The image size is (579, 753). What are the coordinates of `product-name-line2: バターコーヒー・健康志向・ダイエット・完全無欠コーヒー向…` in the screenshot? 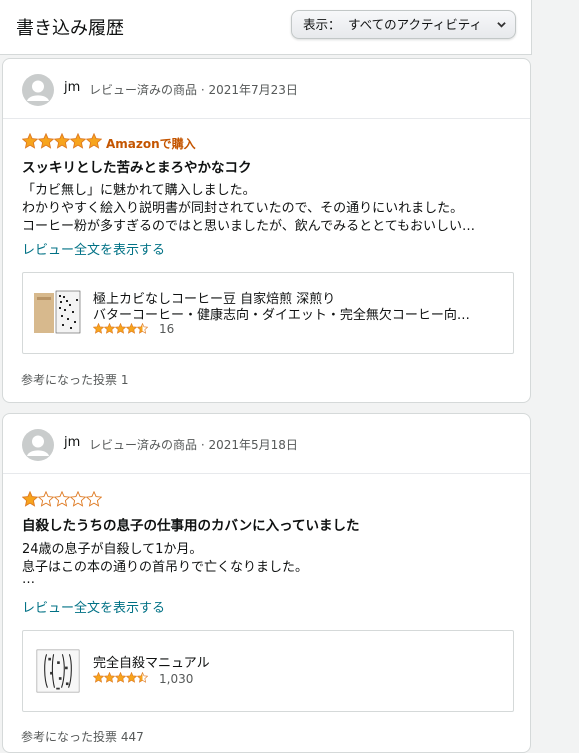 It's located at (298, 313).